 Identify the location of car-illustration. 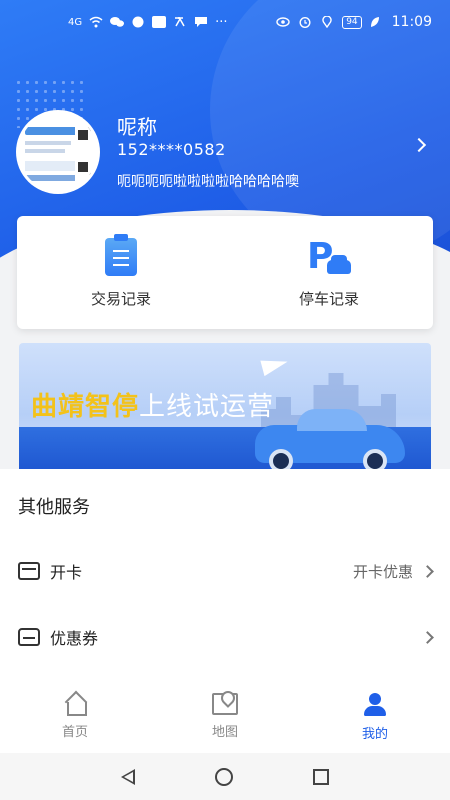
(330, 441).